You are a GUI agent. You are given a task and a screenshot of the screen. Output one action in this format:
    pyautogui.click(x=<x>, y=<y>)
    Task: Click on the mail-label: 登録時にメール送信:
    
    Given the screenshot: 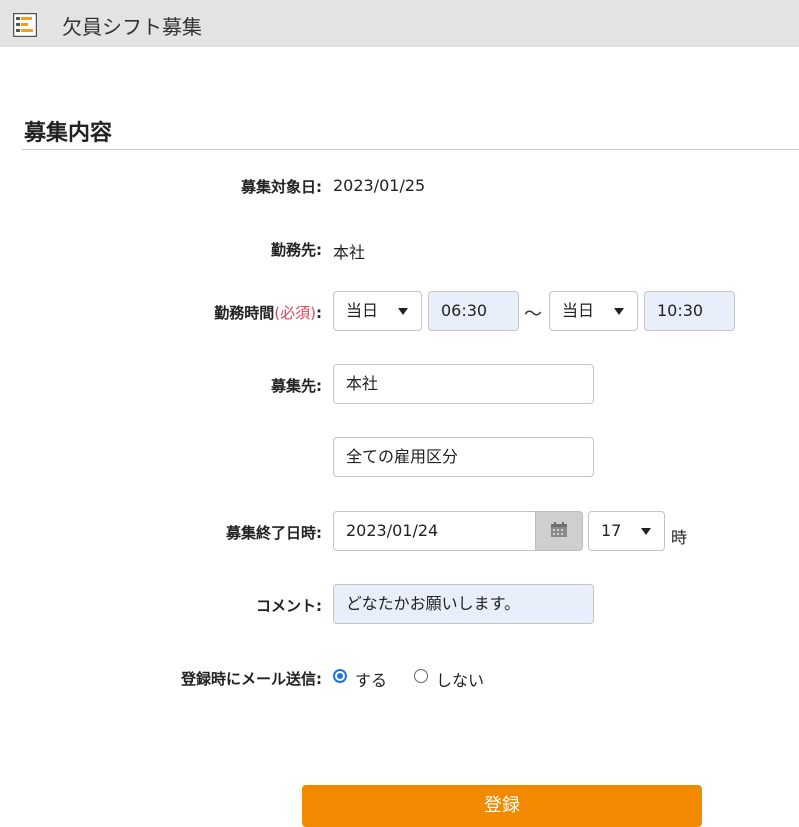 What is the action you would take?
    pyautogui.click(x=251, y=679)
    